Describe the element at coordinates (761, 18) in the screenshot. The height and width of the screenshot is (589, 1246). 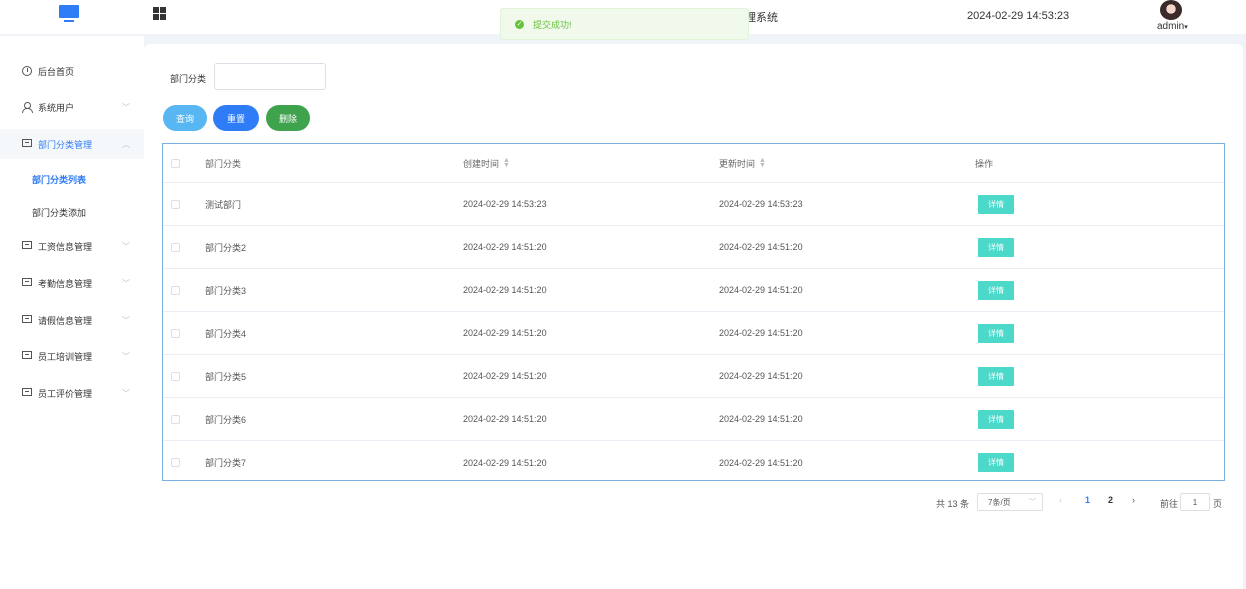
I see `system-title: 理系统` at that location.